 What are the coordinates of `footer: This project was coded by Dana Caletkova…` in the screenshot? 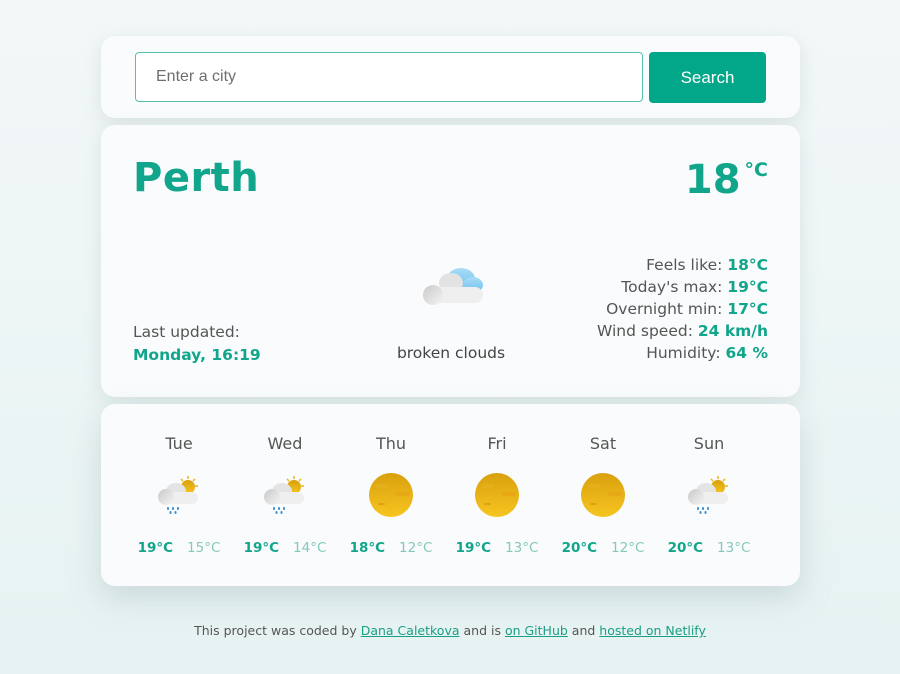 It's located at (450, 630).